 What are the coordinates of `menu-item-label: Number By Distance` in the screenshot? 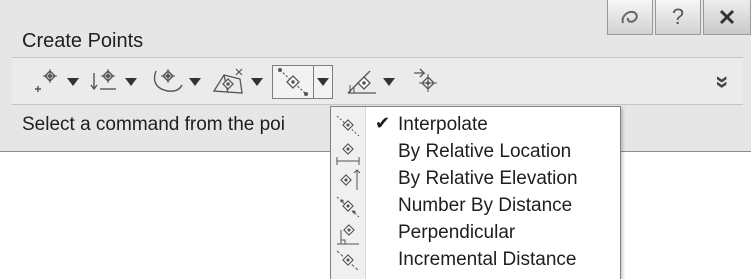 It's located at (485, 205).